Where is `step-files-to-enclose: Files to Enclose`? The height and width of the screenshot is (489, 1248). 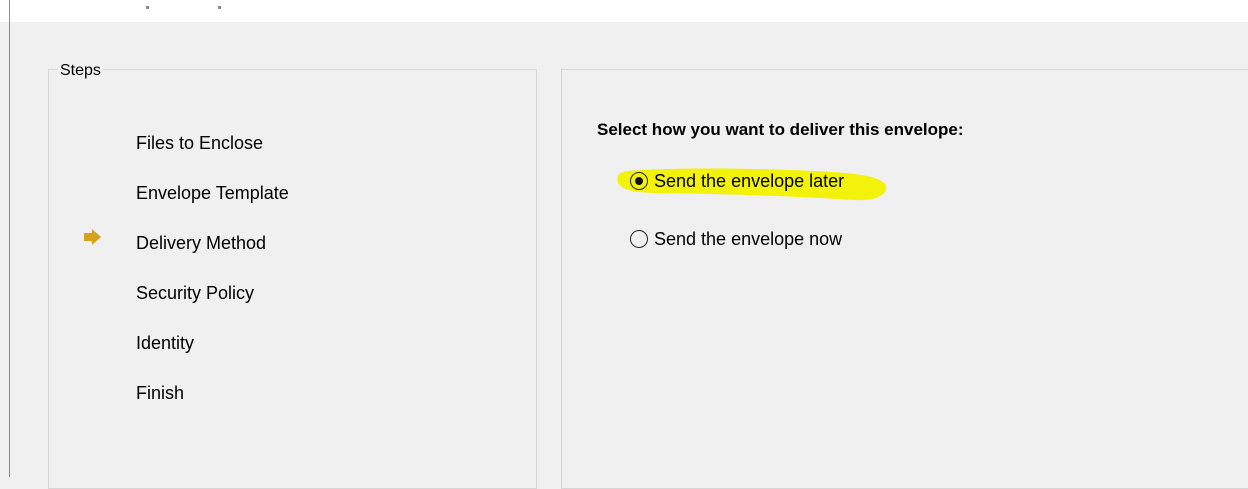 step-files-to-enclose: Files to Enclose is located at coordinates (200, 143).